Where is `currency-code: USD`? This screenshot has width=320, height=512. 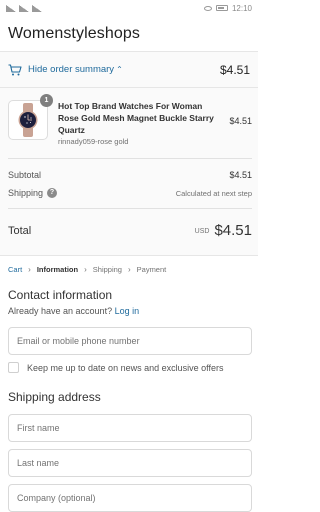 currency-code: USD is located at coordinates (202, 231).